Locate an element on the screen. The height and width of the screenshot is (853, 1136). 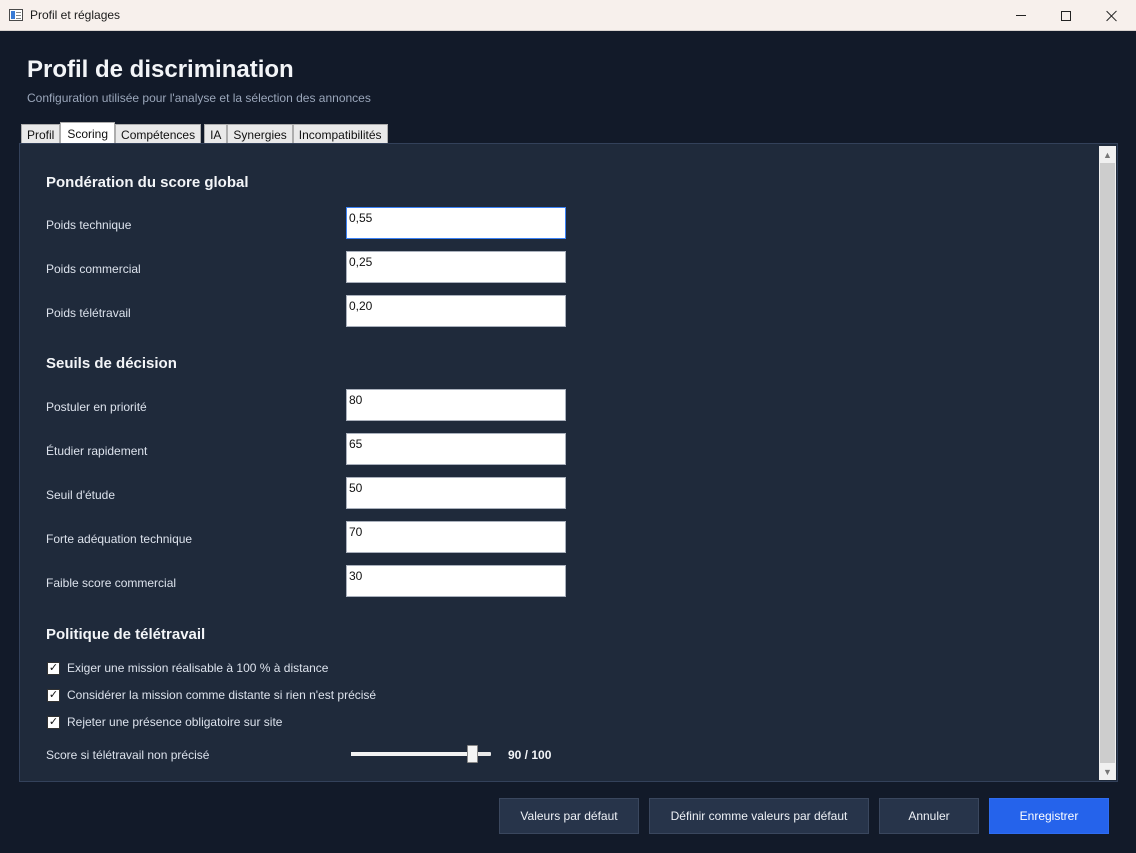
tab-scoring: Scoring is located at coordinates (88, 133).